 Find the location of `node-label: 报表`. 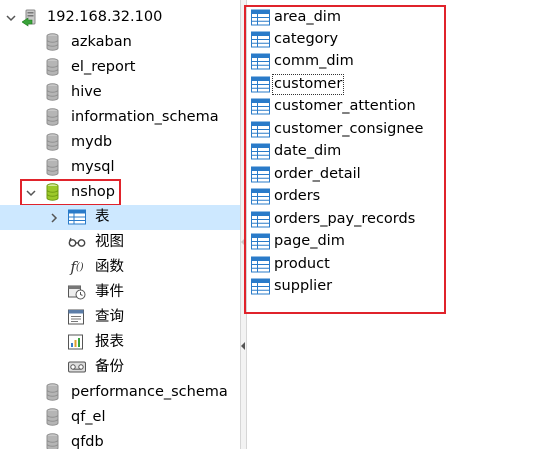

node-label: 报表 is located at coordinates (109, 342).